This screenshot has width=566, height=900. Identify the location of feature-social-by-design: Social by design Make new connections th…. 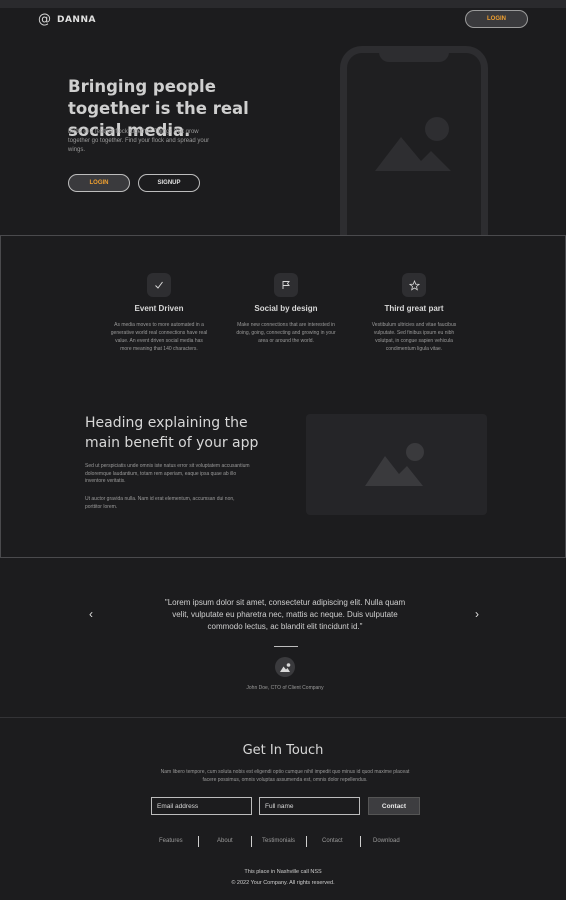
(286, 309).